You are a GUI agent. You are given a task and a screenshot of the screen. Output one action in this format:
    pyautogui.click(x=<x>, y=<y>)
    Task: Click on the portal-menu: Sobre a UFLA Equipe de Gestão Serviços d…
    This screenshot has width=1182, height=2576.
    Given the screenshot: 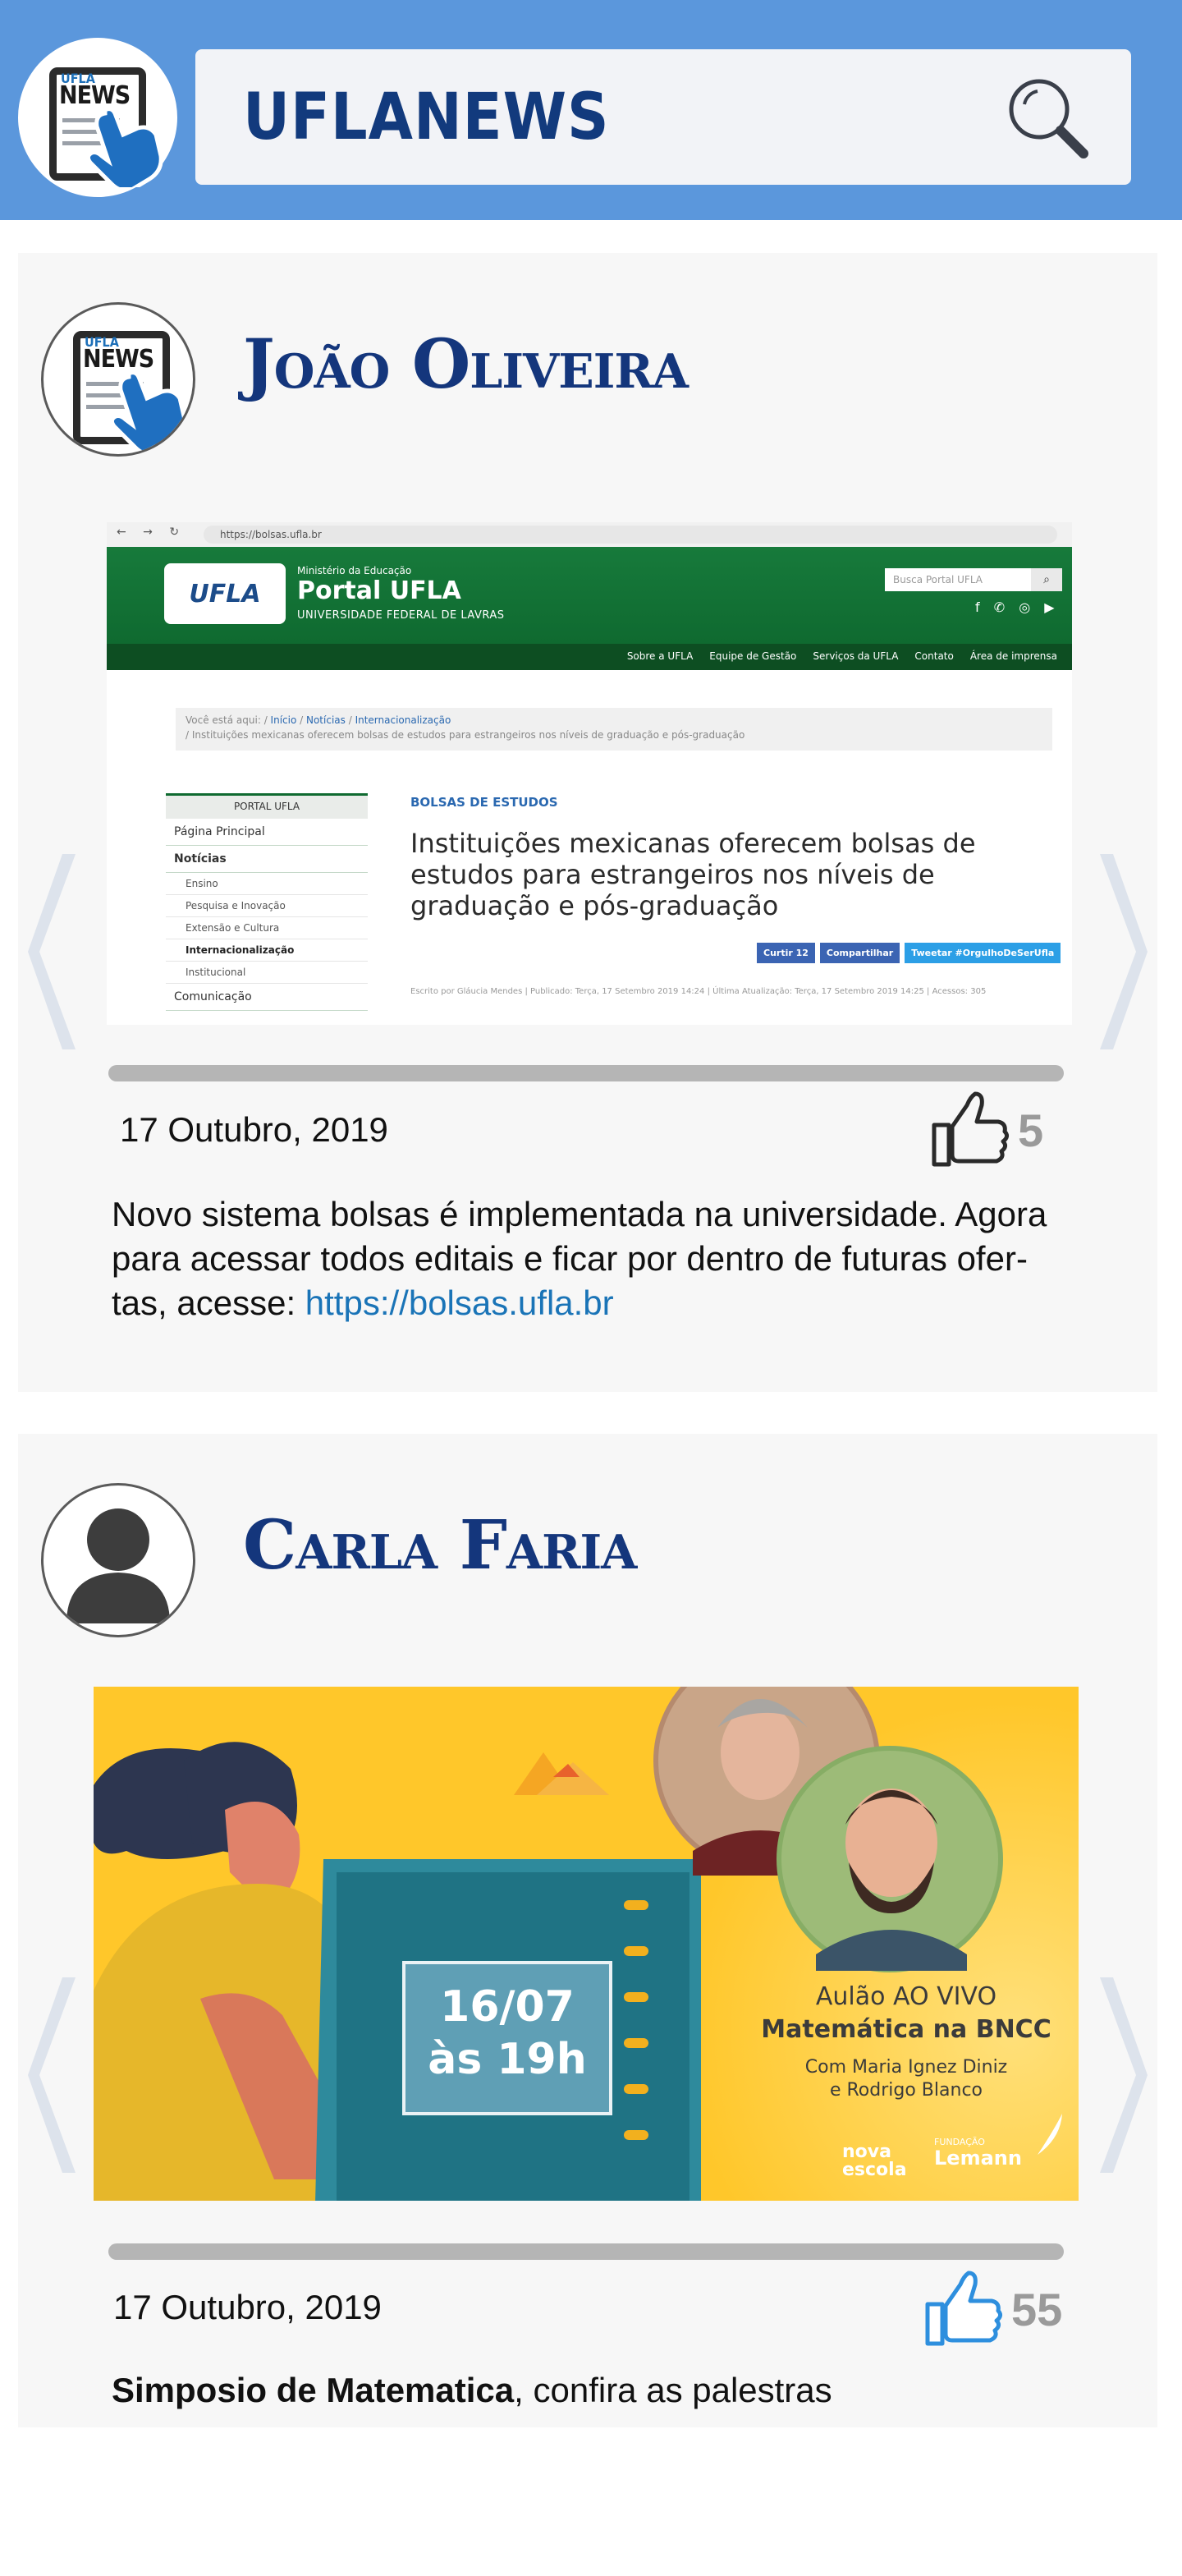 What is the action you would take?
    pyautogui.click(x=589, y=657)
    